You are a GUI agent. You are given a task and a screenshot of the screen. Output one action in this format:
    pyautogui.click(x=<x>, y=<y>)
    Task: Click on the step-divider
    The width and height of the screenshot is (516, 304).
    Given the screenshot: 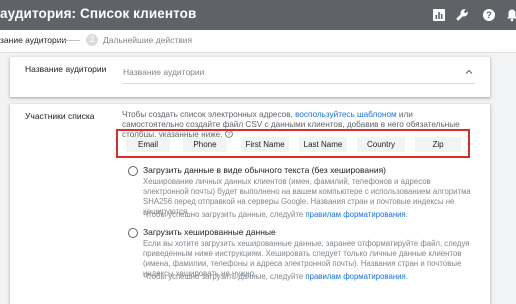 What is the action you would take?
    pyautogui.click(x=68, y=40)
    